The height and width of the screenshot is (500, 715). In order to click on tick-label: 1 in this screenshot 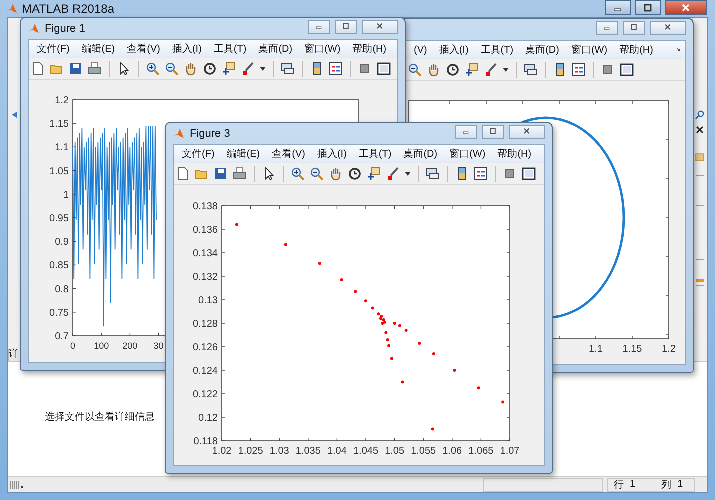, I will do `click(66, 195)`.